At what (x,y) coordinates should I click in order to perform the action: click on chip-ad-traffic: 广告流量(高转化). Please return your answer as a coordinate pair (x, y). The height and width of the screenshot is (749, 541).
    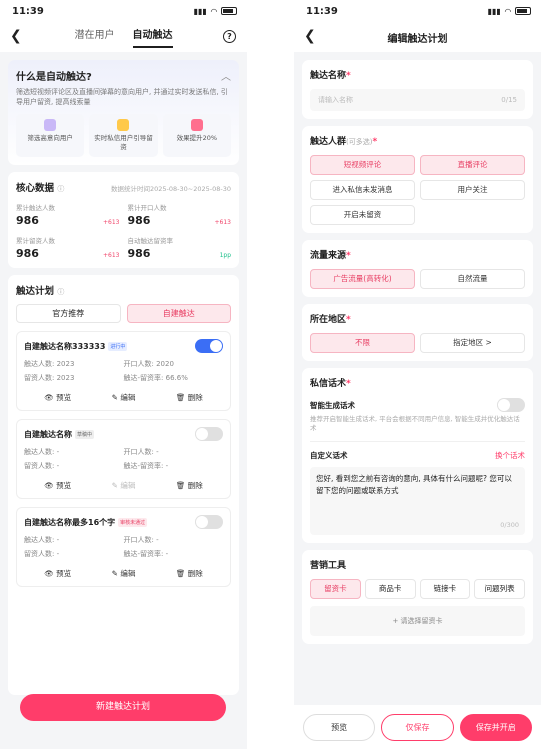
    Looking at the image, I should click on (362, 279).